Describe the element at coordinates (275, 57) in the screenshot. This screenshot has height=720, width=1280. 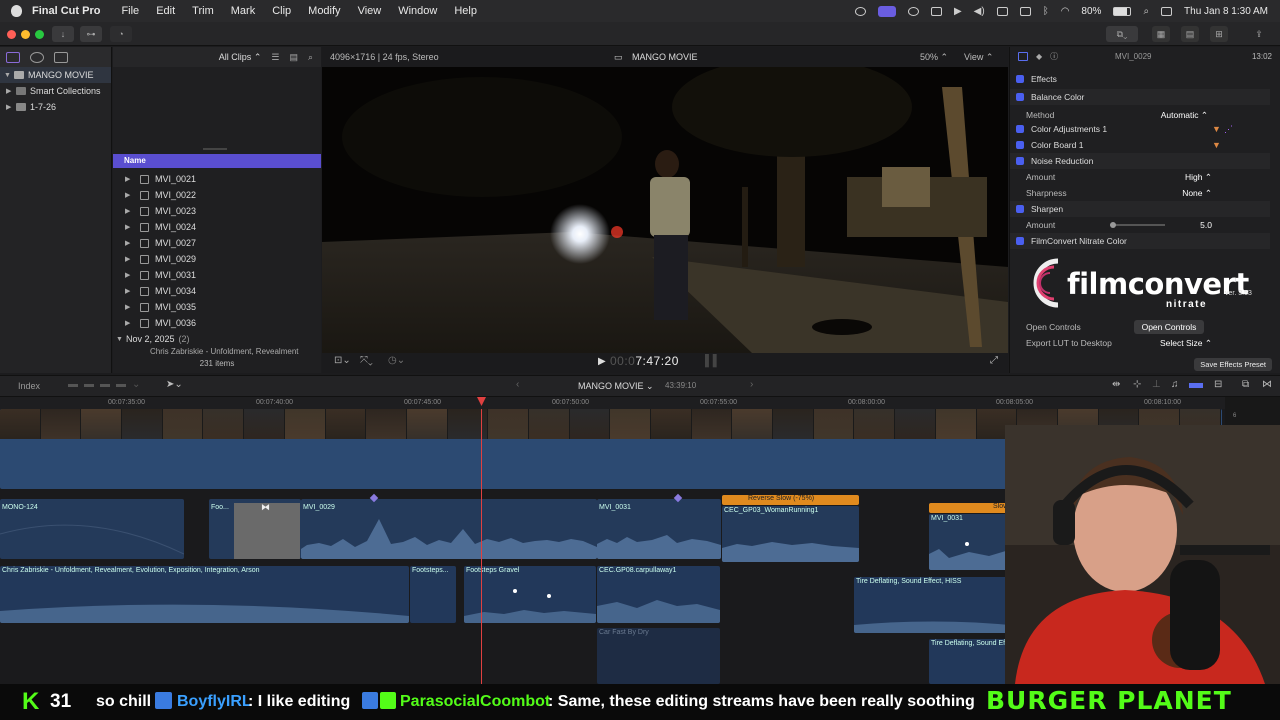
I see `list-view-icon: ☰` at that location.